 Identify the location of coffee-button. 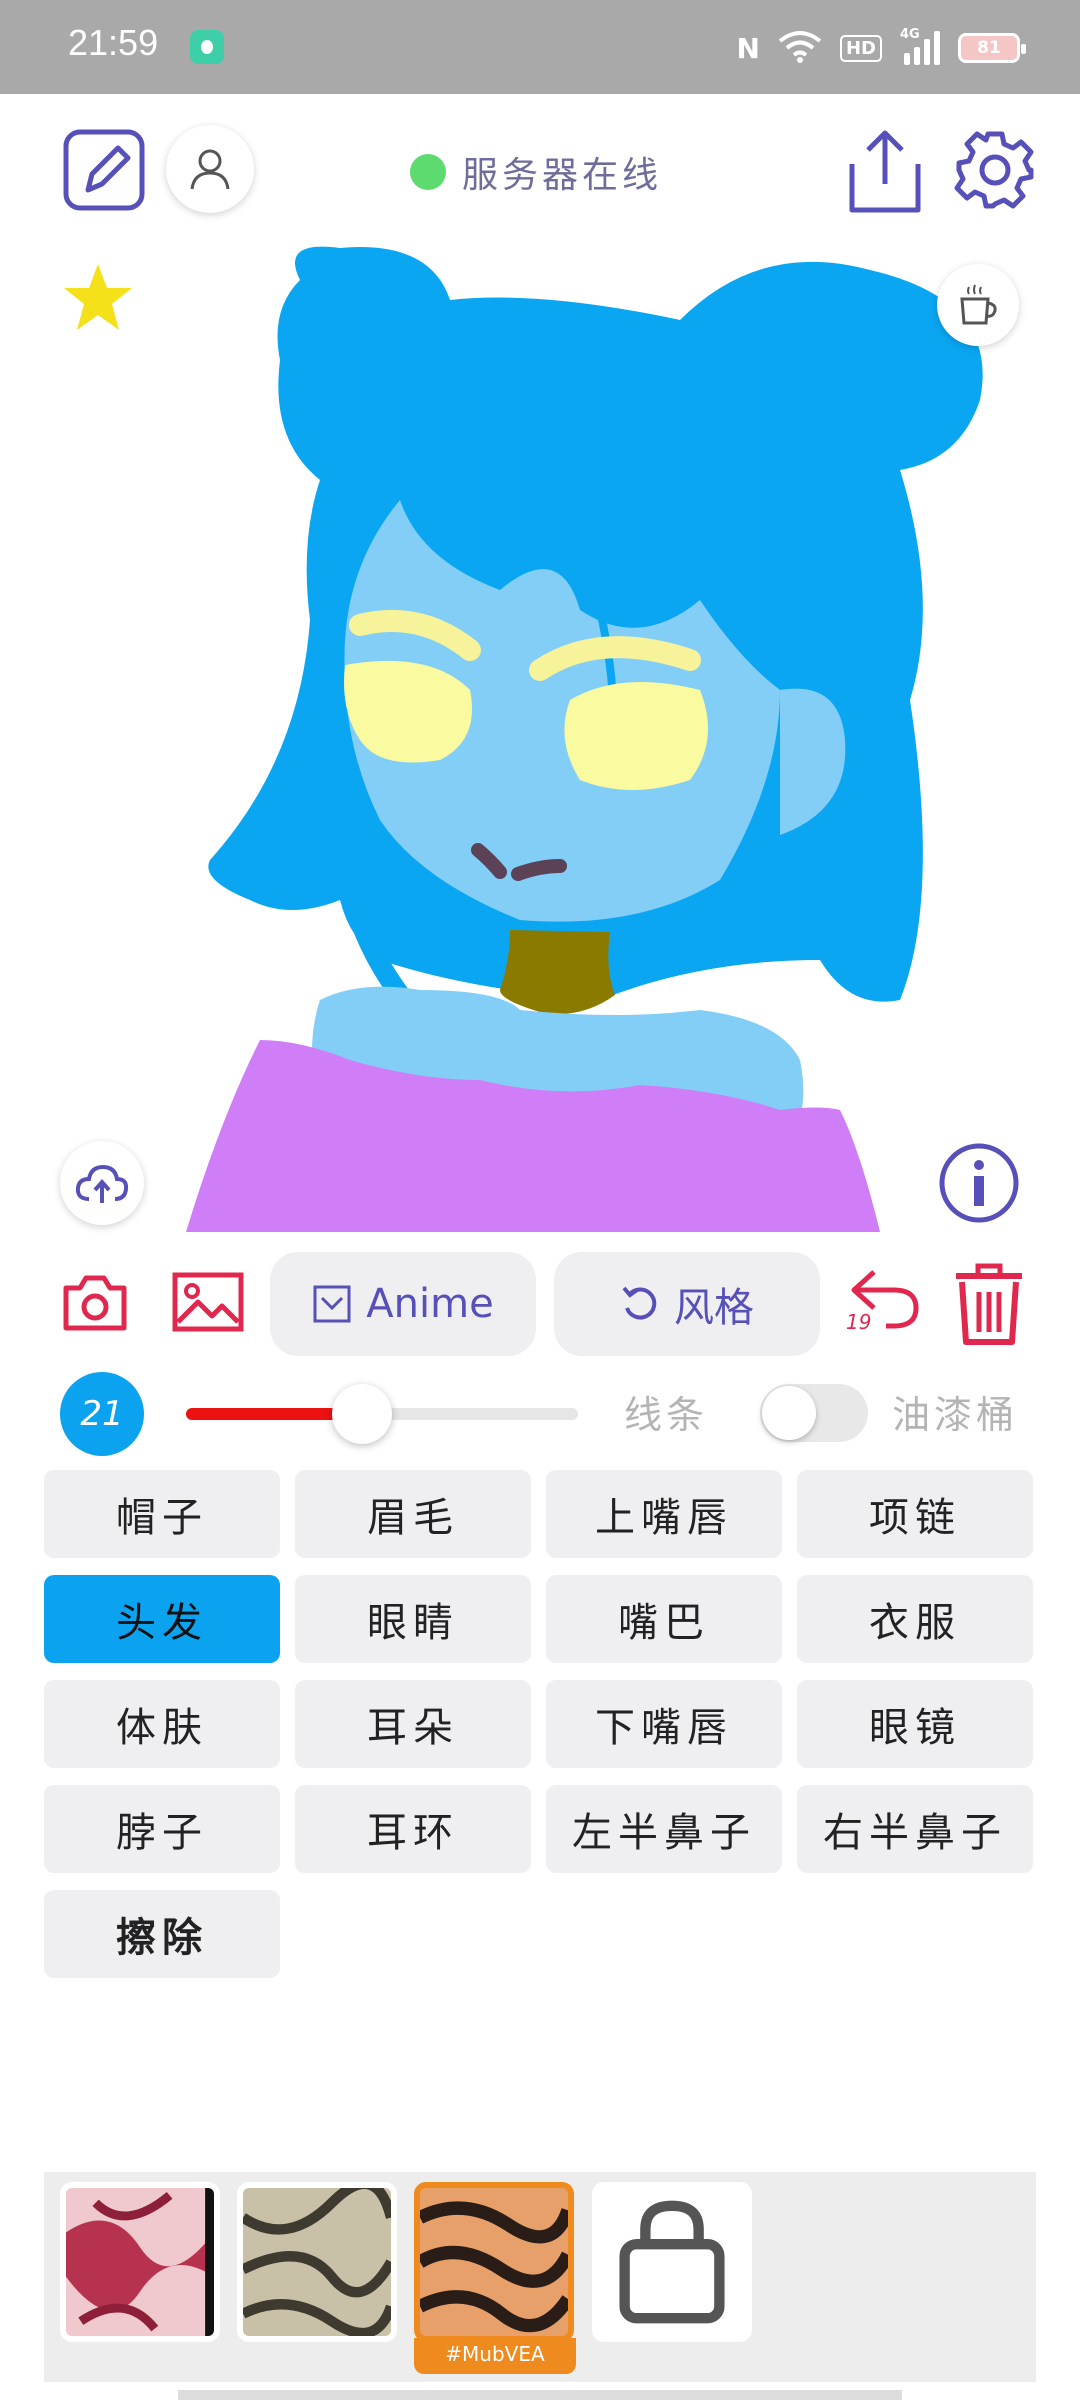
(978, 305).